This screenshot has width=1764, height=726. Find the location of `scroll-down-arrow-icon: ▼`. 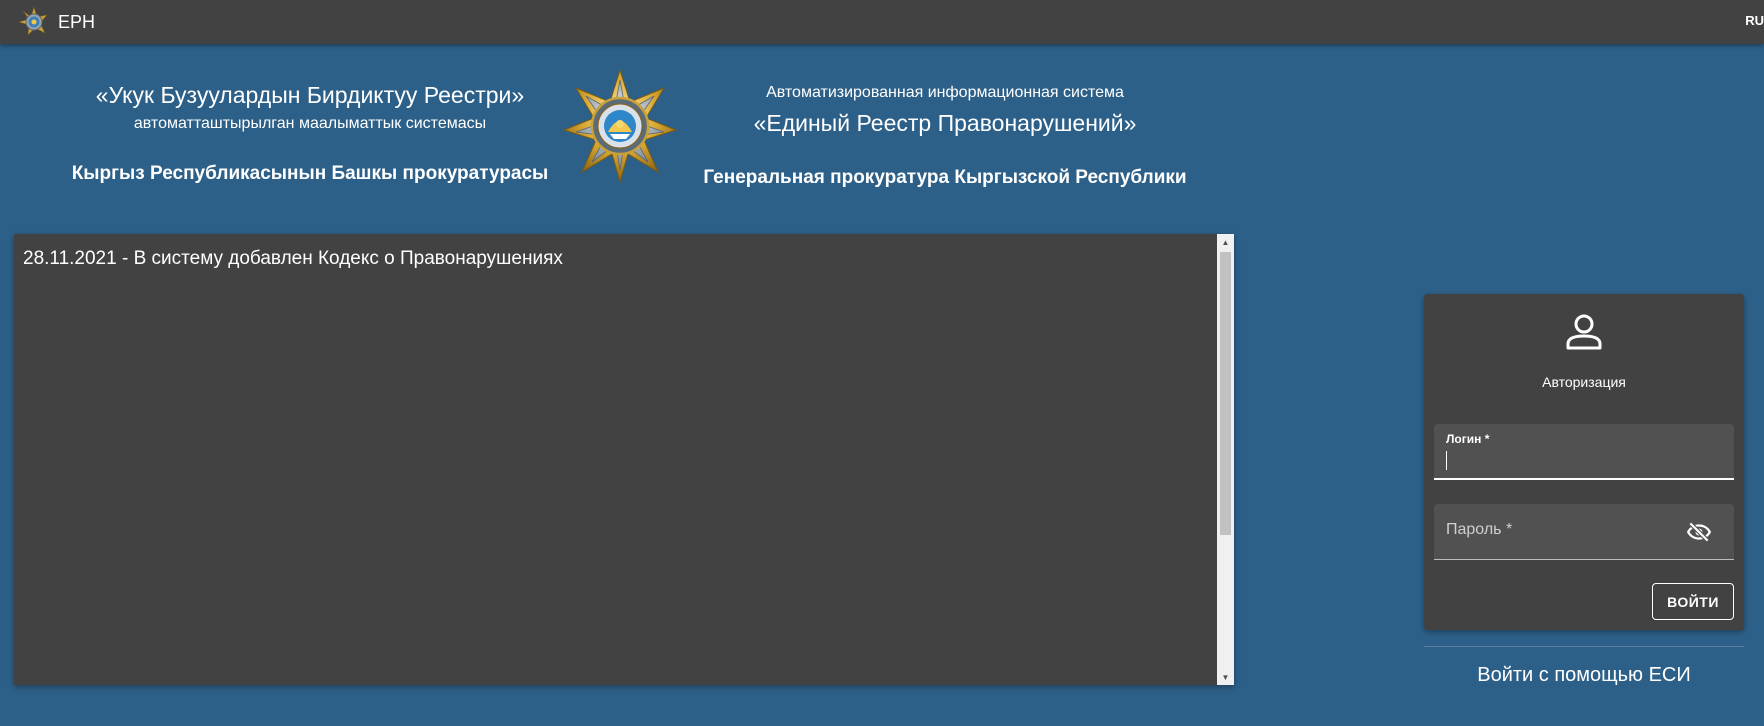

scroll-down-arrow-icon: ▼ is located at coordinates (1225, 677).